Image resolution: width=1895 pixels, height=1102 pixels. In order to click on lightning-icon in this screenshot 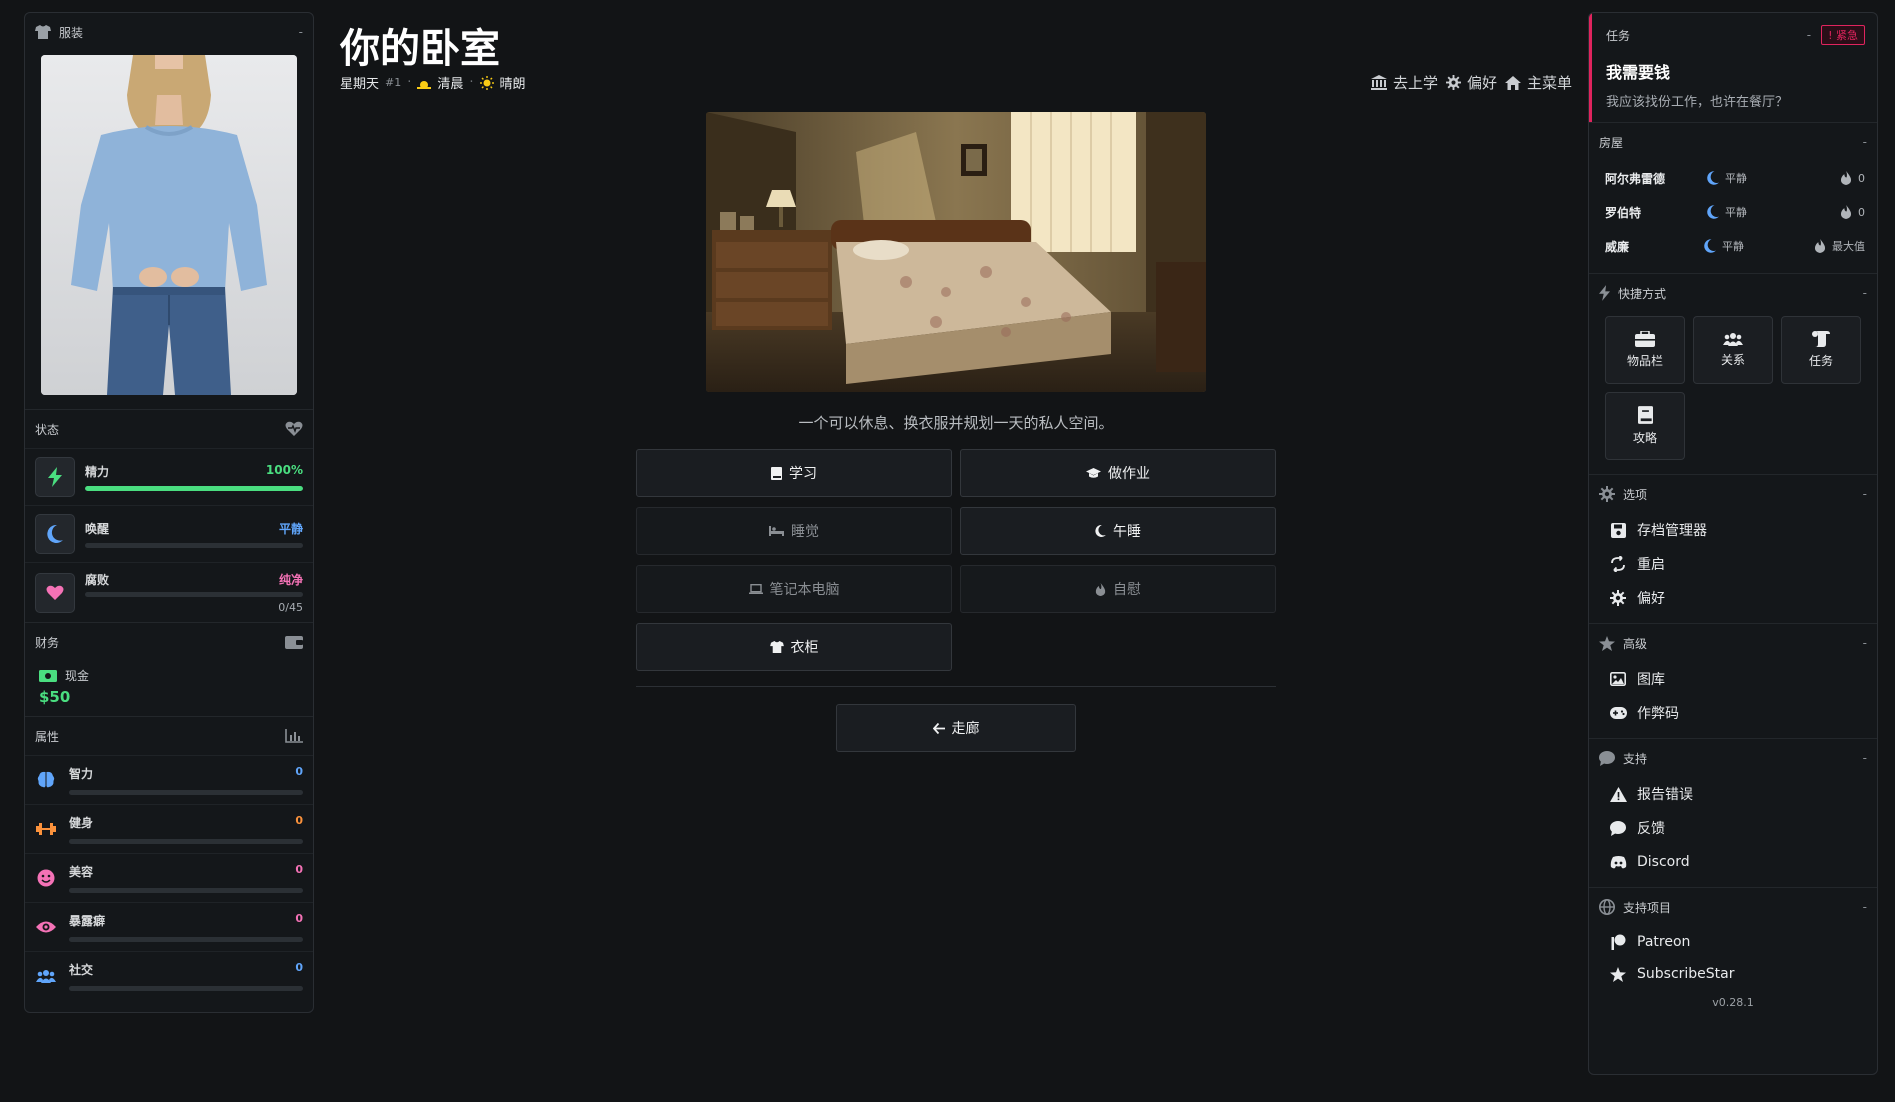, I will do `click(1604, 293)`.